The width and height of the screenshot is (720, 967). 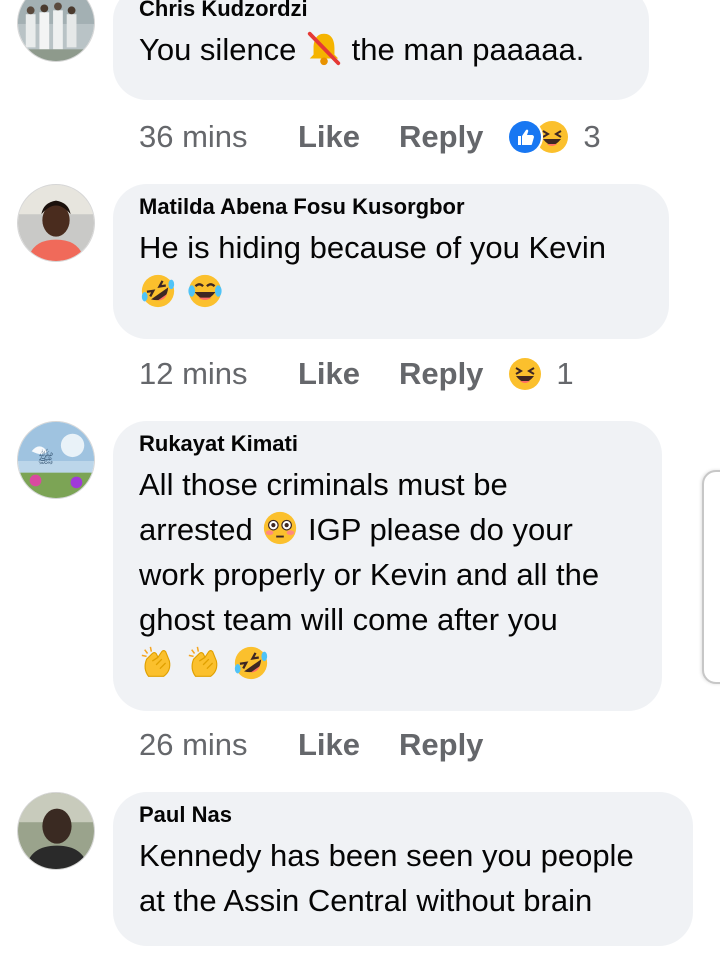 I want to click on comment-text: He is hiding because of you Kevin, so click(x=373, y=247).